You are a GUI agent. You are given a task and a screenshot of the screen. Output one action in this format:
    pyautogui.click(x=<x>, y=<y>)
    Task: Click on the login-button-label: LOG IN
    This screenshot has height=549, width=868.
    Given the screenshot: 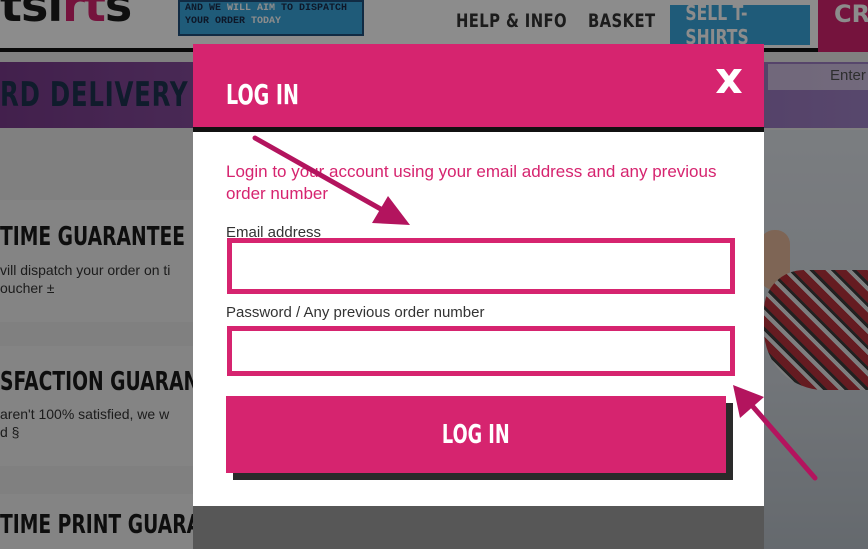 What is the action you would take?
    pyautogui.click(x=476, y=434)
    